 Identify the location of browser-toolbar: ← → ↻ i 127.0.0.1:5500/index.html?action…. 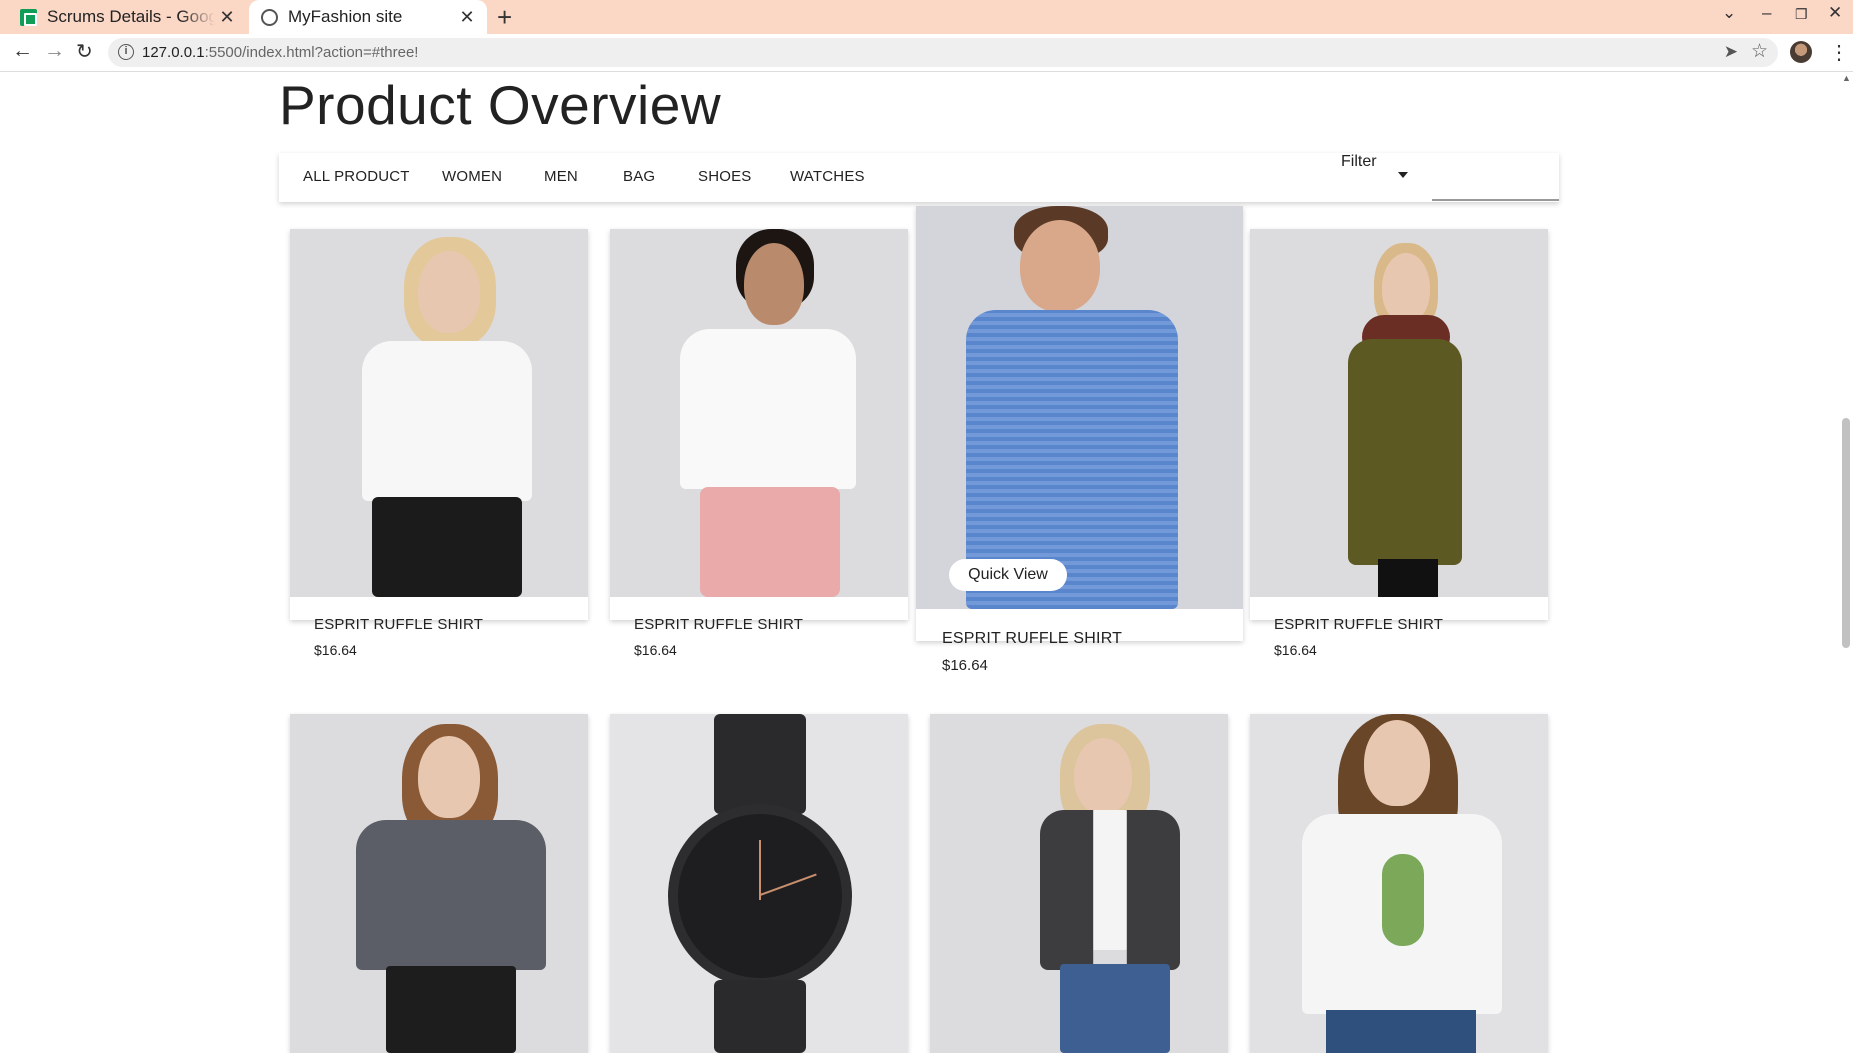
(926, 53).